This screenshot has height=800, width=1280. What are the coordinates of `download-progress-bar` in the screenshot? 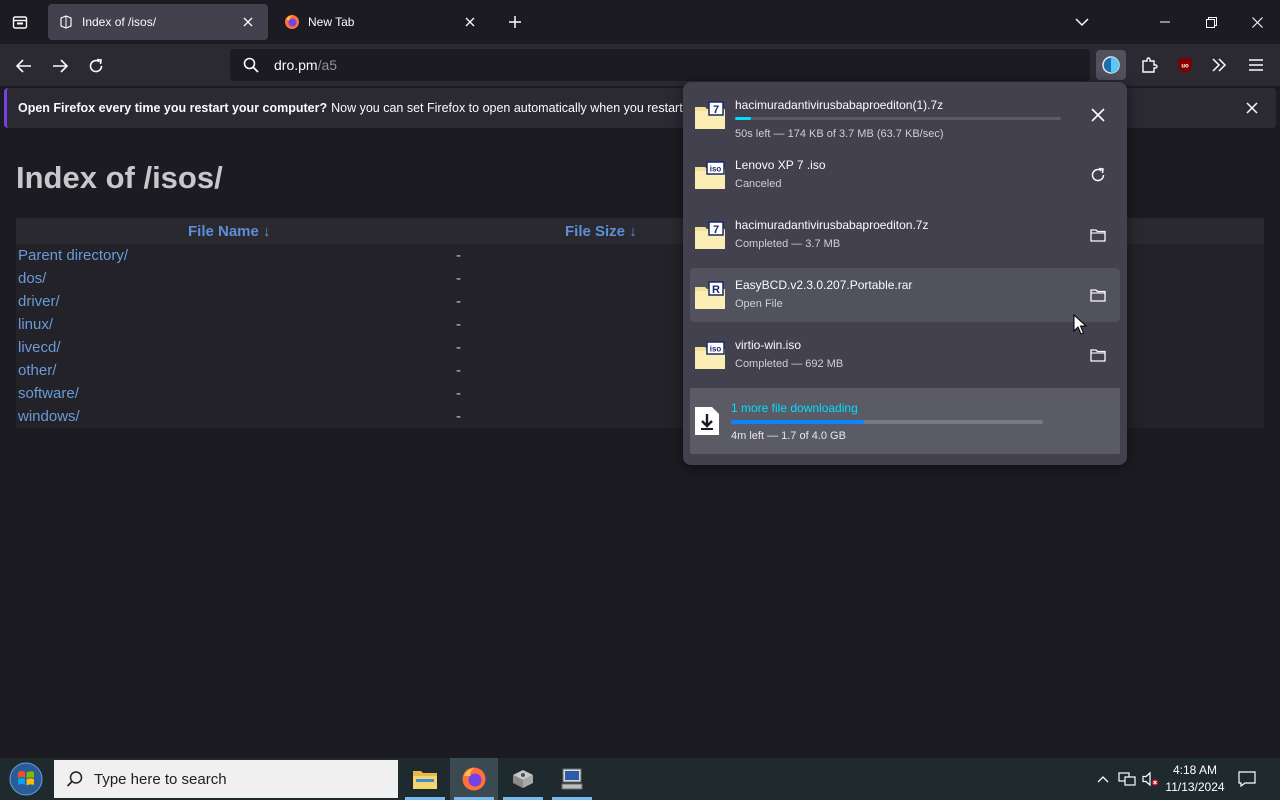 It's located at (898, 118).